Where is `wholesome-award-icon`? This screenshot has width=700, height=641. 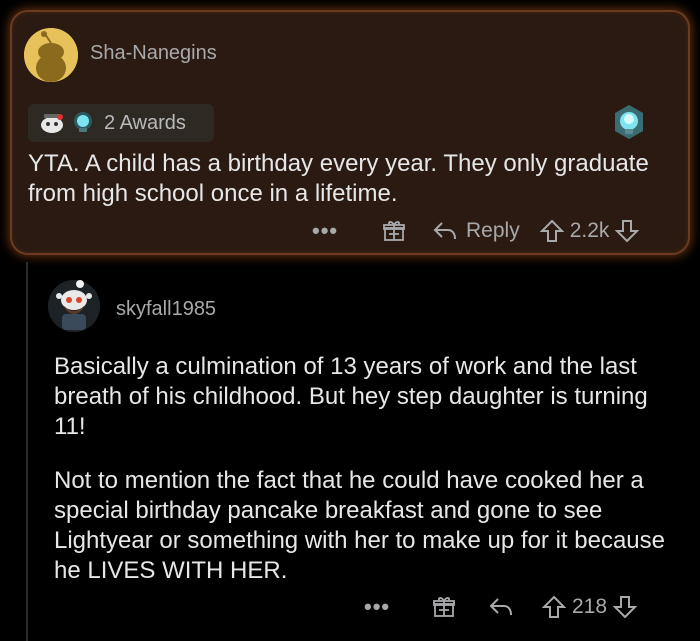 wholesome-award-icon is located at coordinates (52, 123).